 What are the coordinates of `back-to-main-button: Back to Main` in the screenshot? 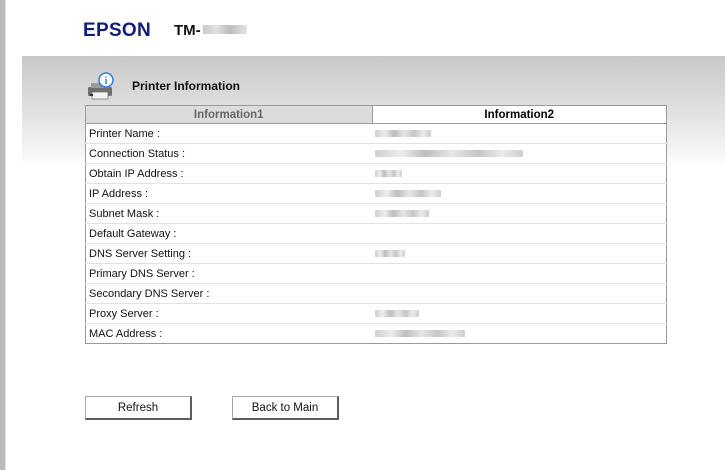 It's located at (285, 408).